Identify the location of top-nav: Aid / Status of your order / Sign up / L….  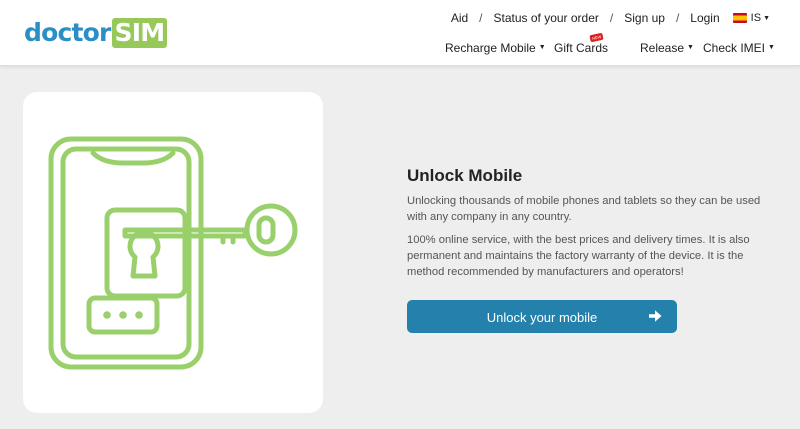
(610, 18).